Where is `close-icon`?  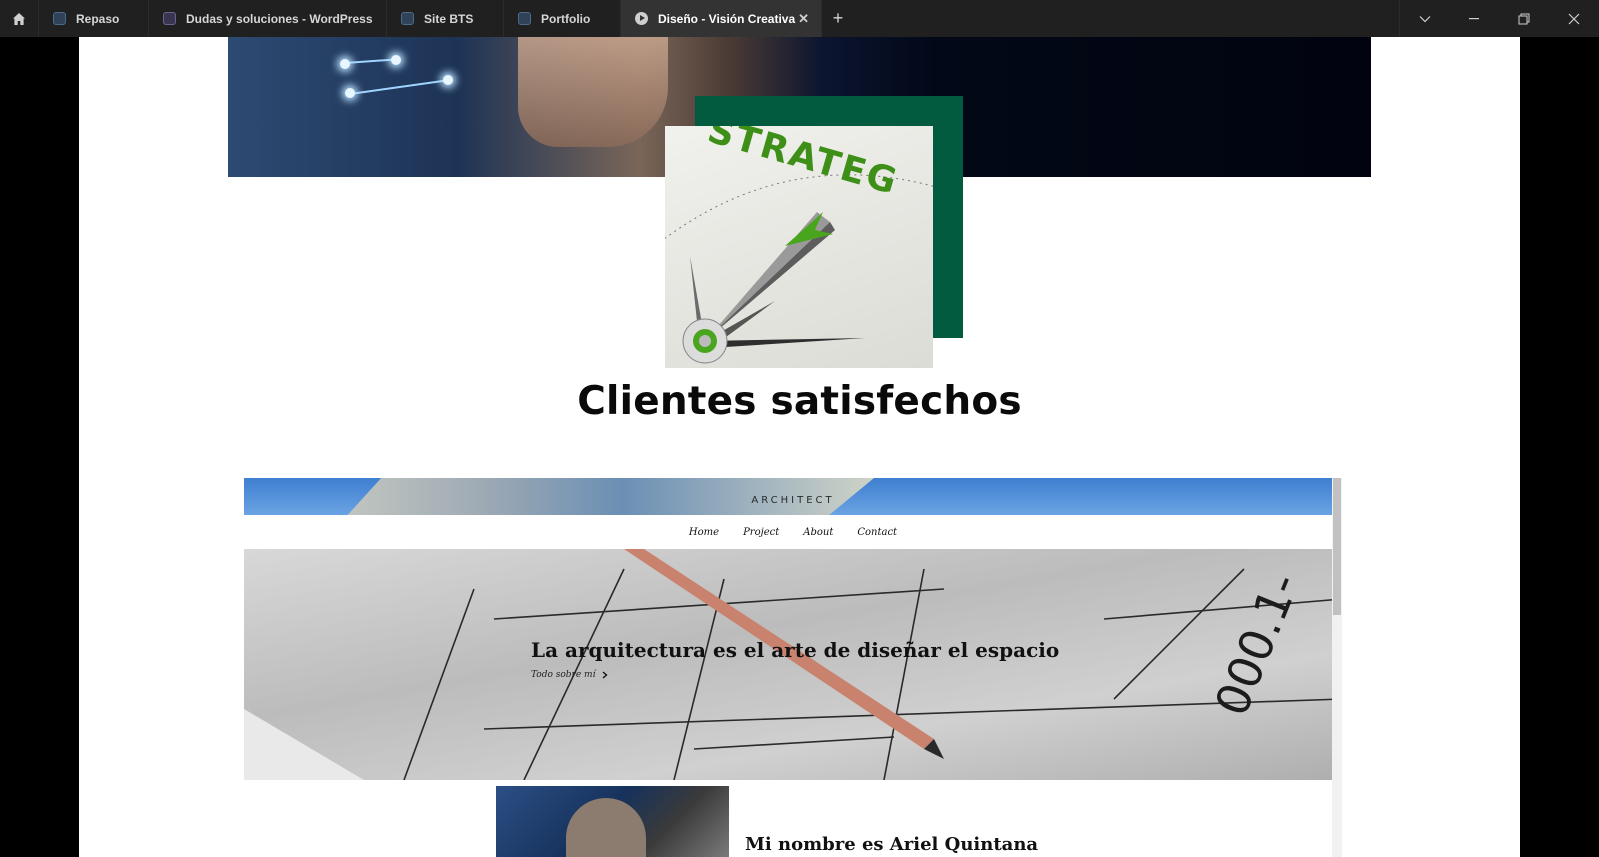
close-icon is located at coordinates (1574, 18).